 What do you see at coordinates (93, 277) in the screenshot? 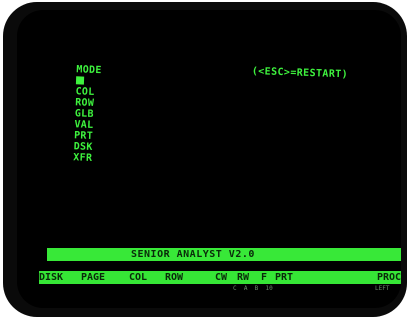
I see `command-page: PAGE` at bounding box center [93, 277].